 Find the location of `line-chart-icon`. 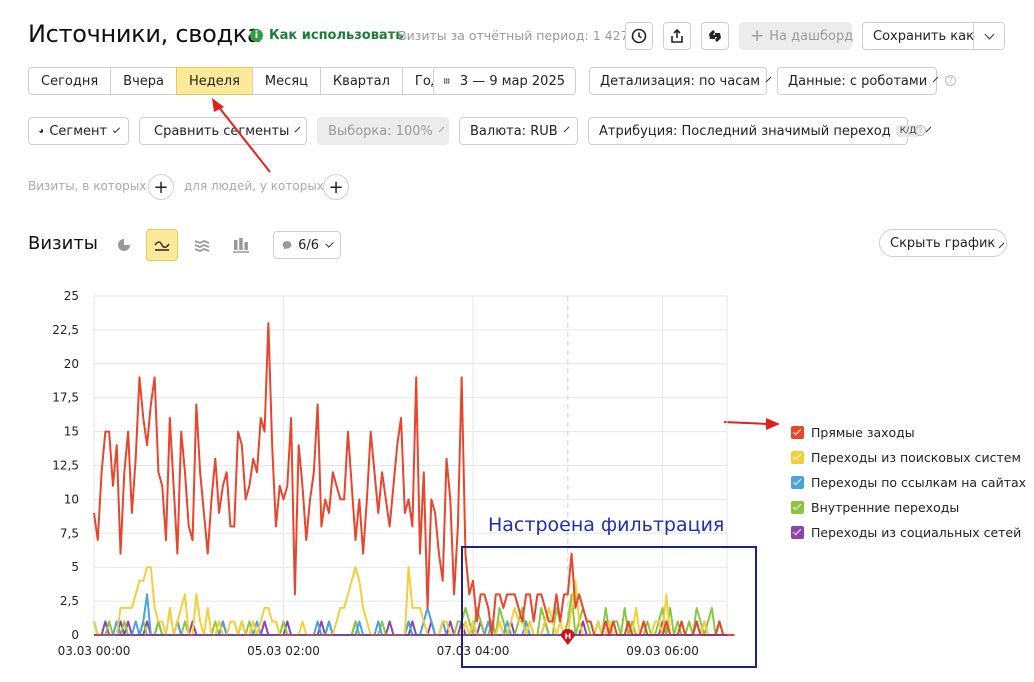

line-chart-icon is located at coordinates (162, 246).